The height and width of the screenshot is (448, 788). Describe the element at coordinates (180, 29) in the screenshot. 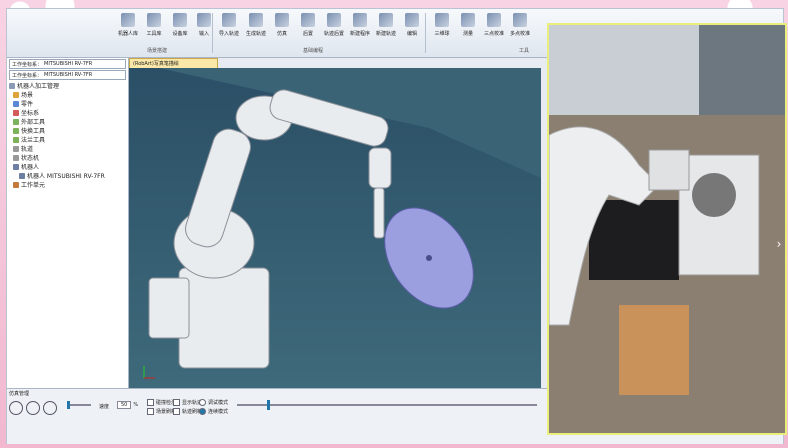

I see `device-library-button: 设备库` at that location.